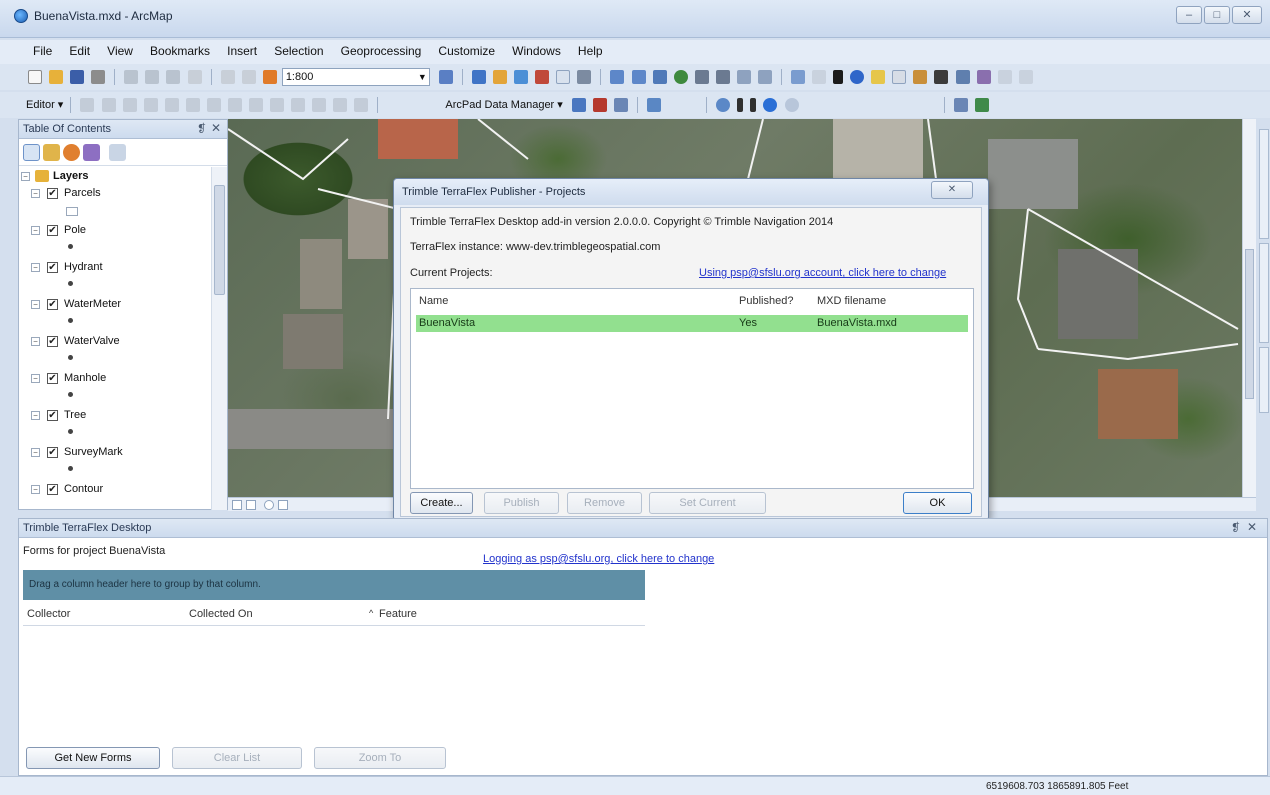  What do you see at coordinates (819, 77) in the screenshot?
I see `clear-selection-icon` at bounding box center [819, 77].